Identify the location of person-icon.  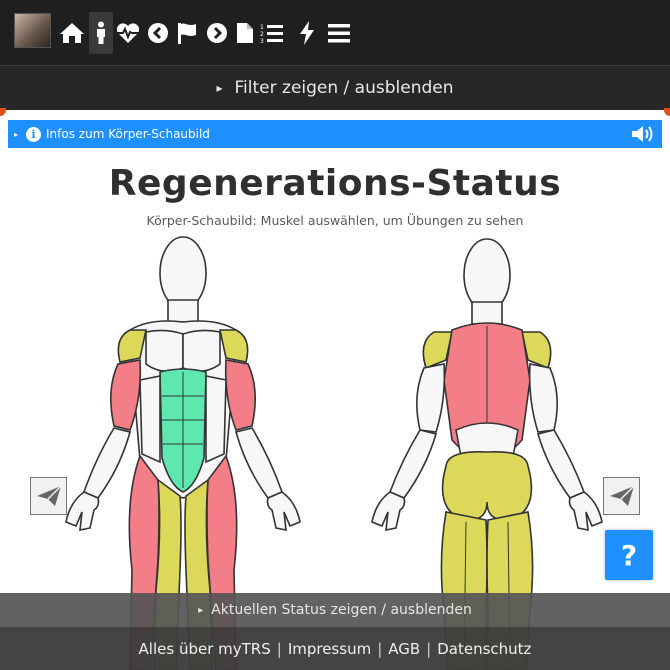
(101, 33).